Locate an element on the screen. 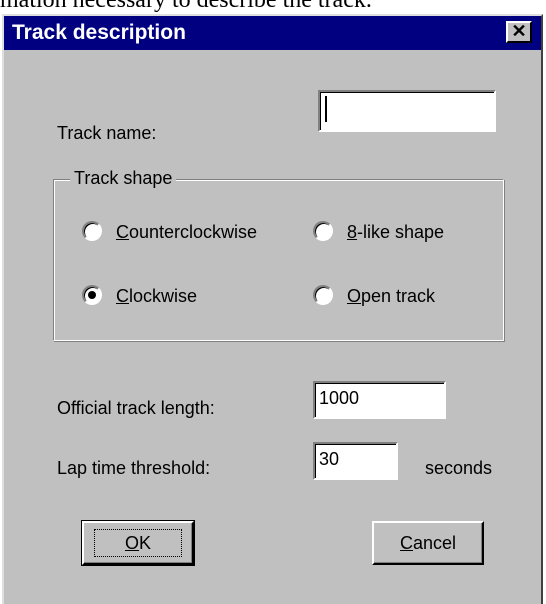 This screenshot has height=604, width=546. radio-8-like-shape is located at coordinates (323, 231).